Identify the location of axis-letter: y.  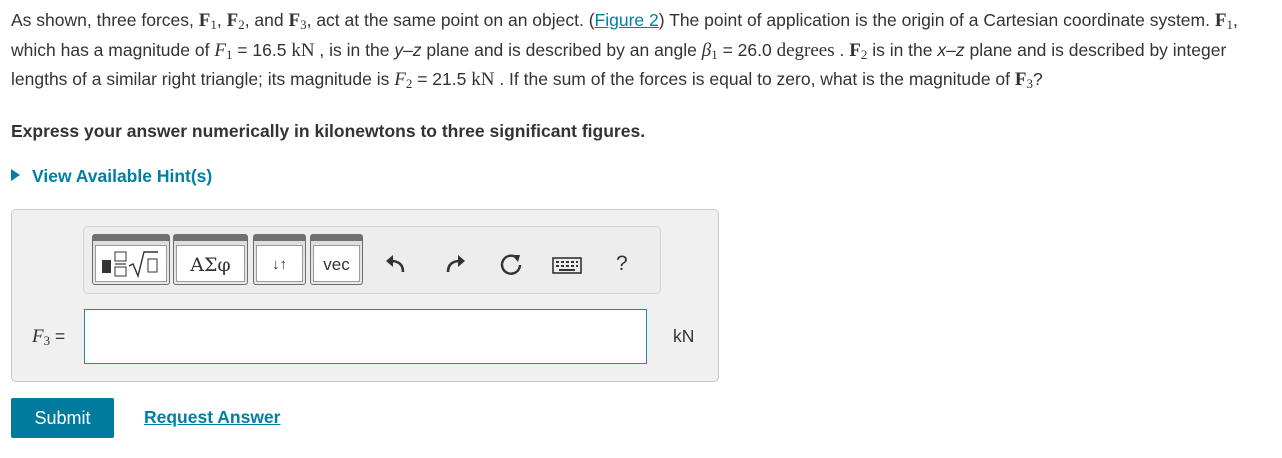
(399, 49).